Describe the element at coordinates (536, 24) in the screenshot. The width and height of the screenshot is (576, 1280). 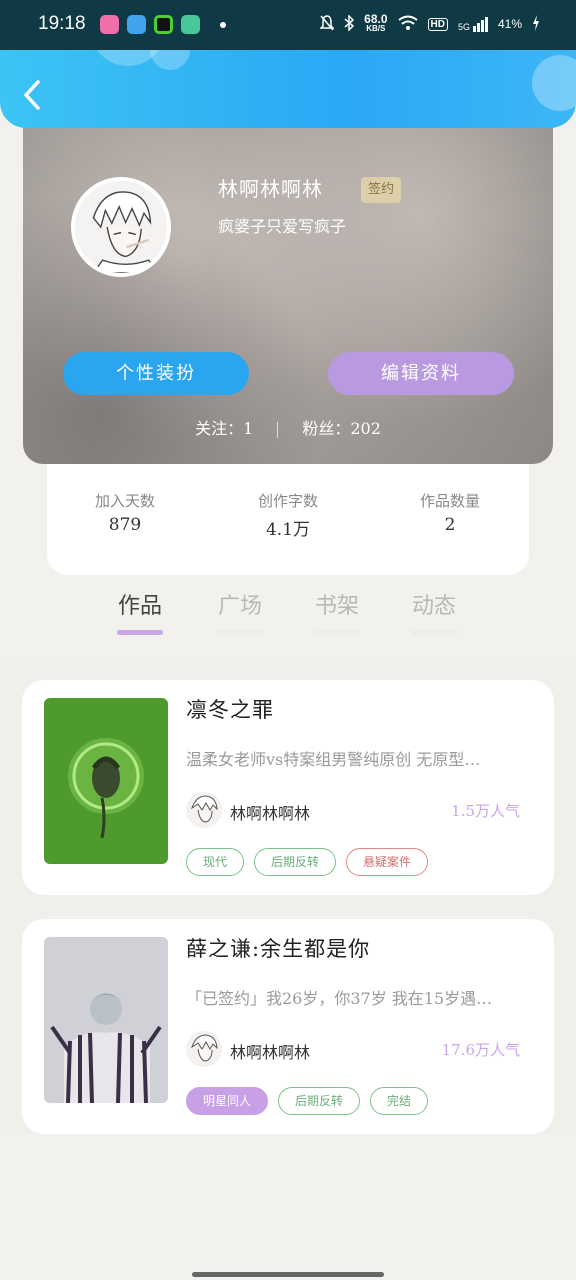
I see `charging-icon` at that location.